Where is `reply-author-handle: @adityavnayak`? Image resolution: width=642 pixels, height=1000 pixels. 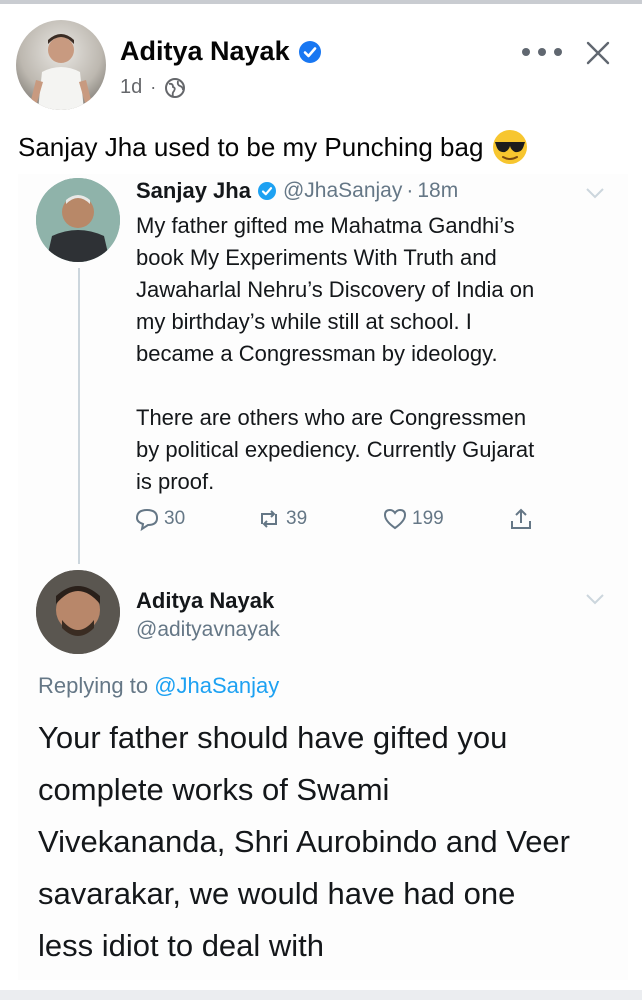
reply-author-handle: @adityavnayak is located at coordinates (208, 630).